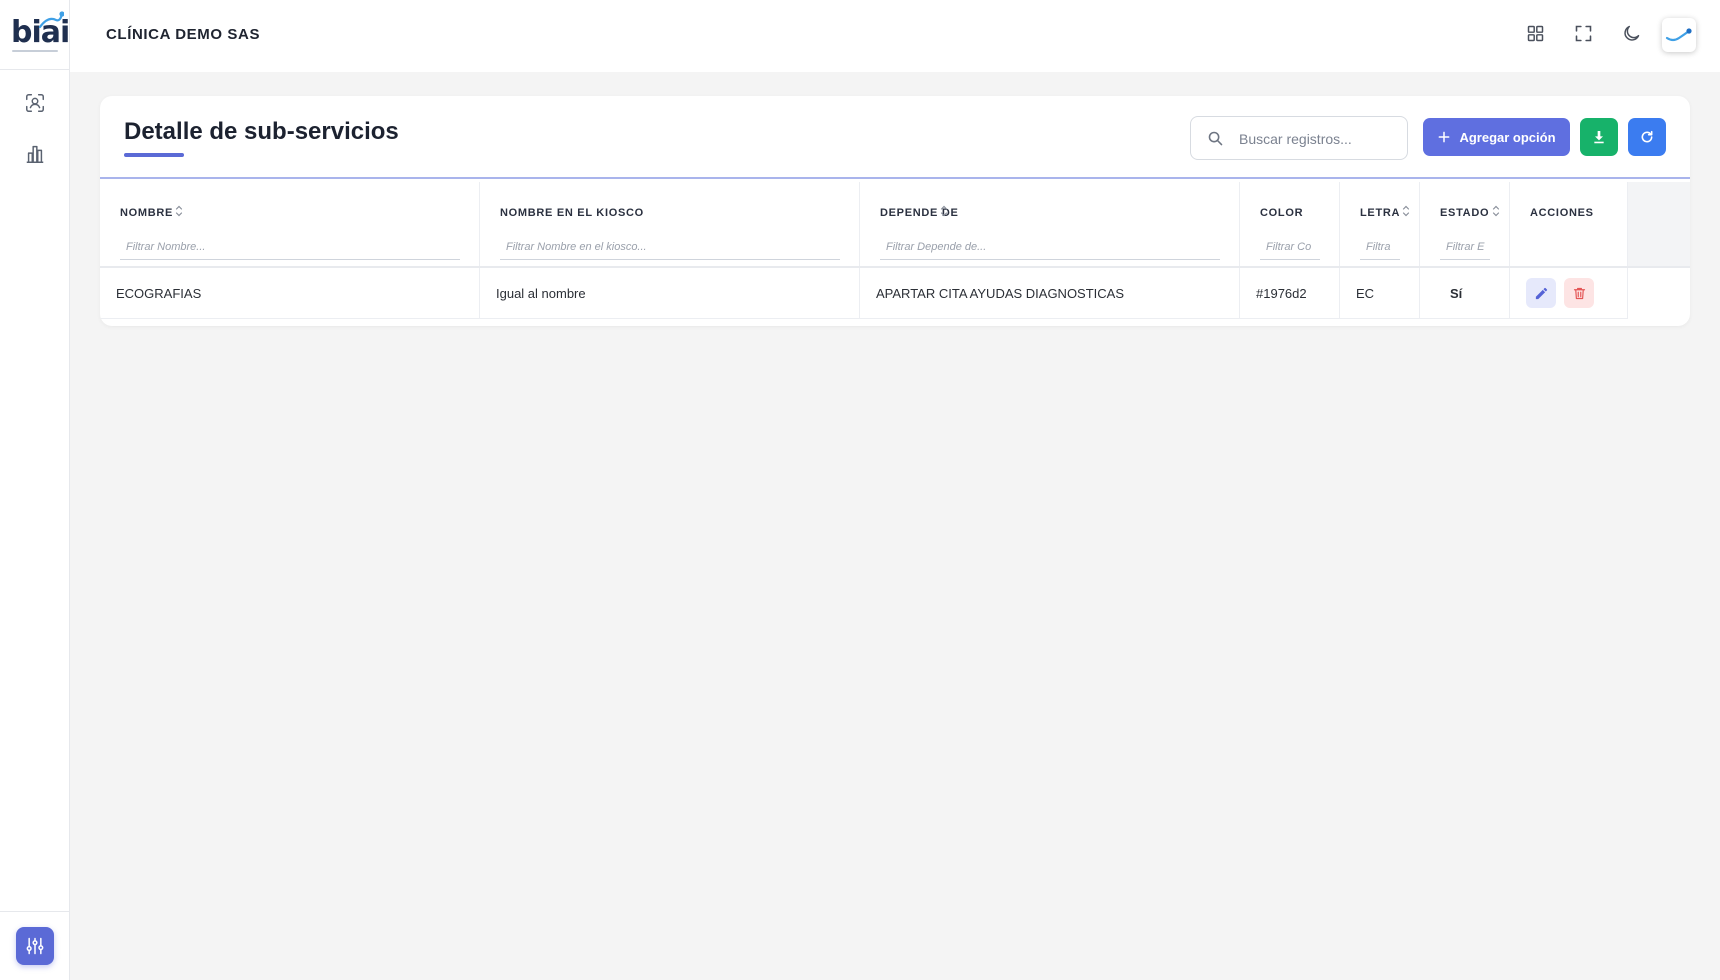 The height and width of the screenshot is (980, 1720). What do you see at coordinates (1444, 137) in the screenshot?
I see `plus-icon` at bounding box center [1444, 137].